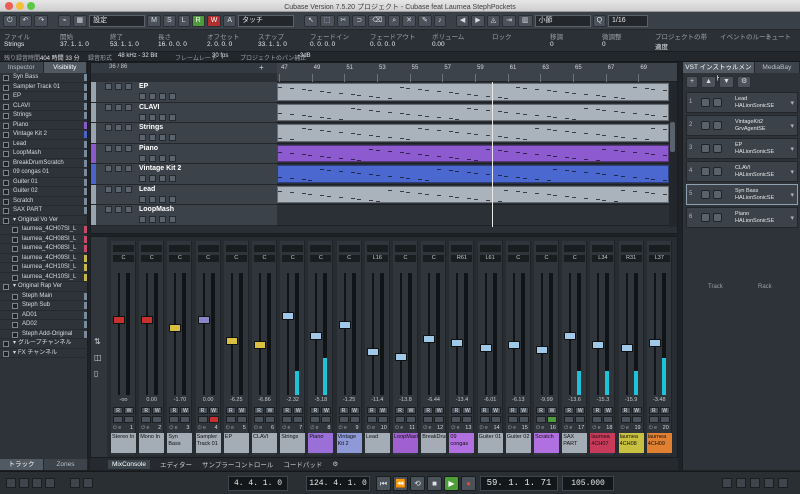  What do you see at coordinates (490, 258) in the screenshot?
I see `pan-control: L61` at bounding box center [490, 258].